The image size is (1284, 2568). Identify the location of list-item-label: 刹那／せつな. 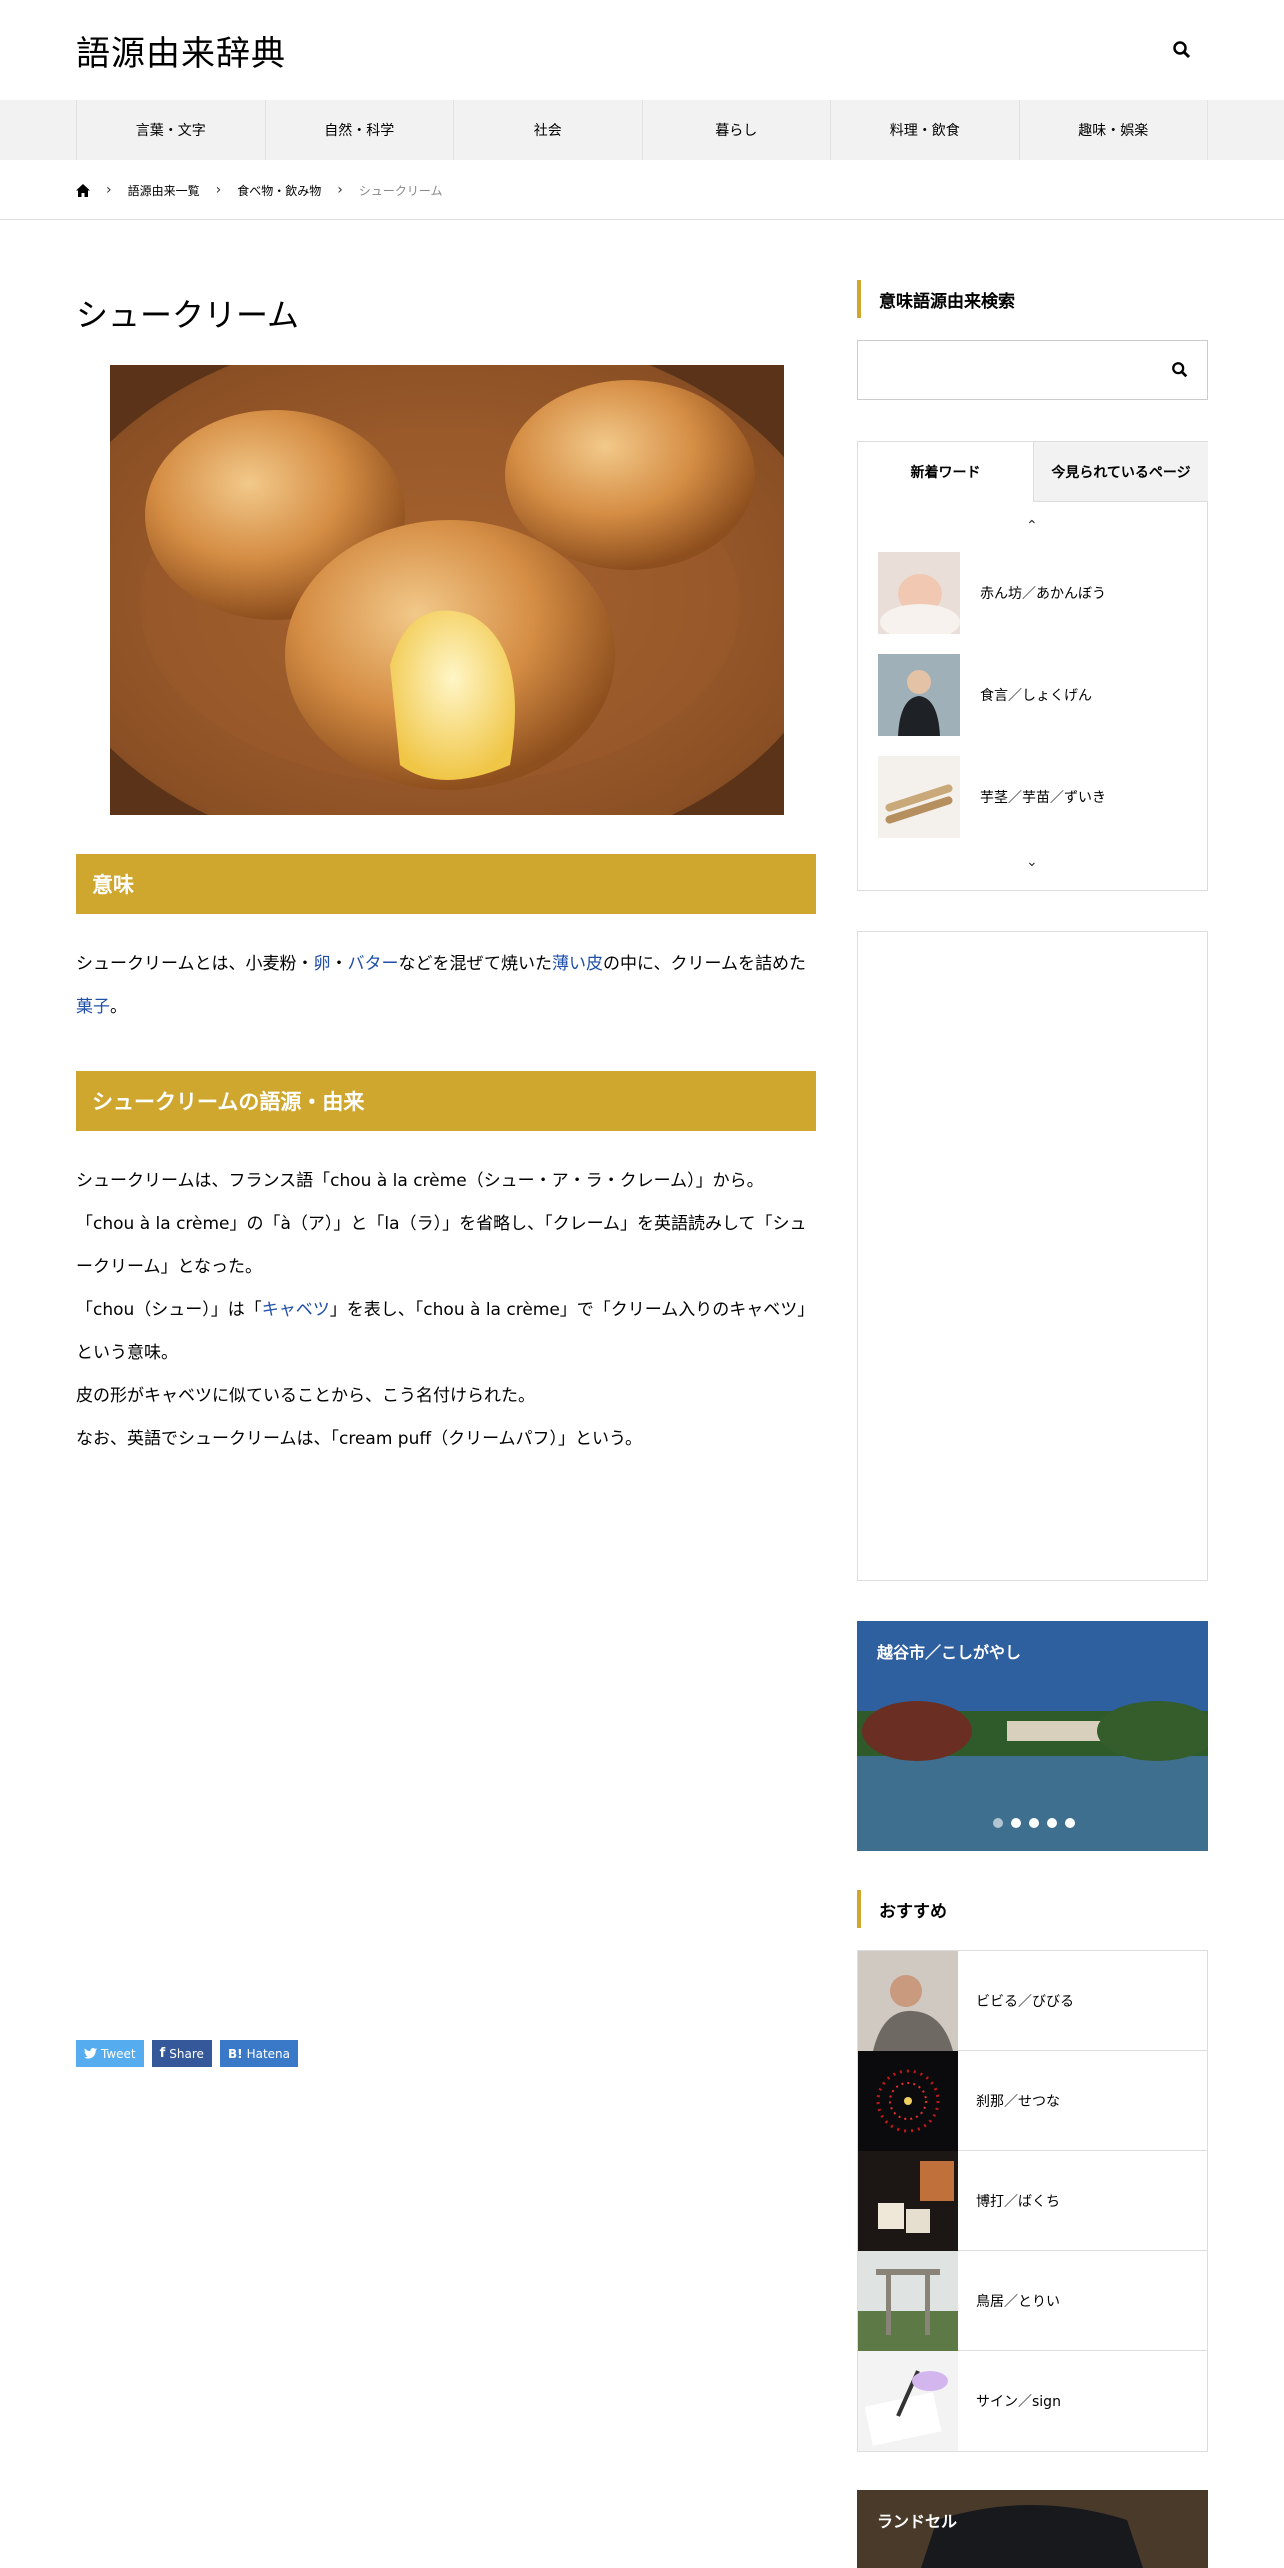
(1018, 2101).